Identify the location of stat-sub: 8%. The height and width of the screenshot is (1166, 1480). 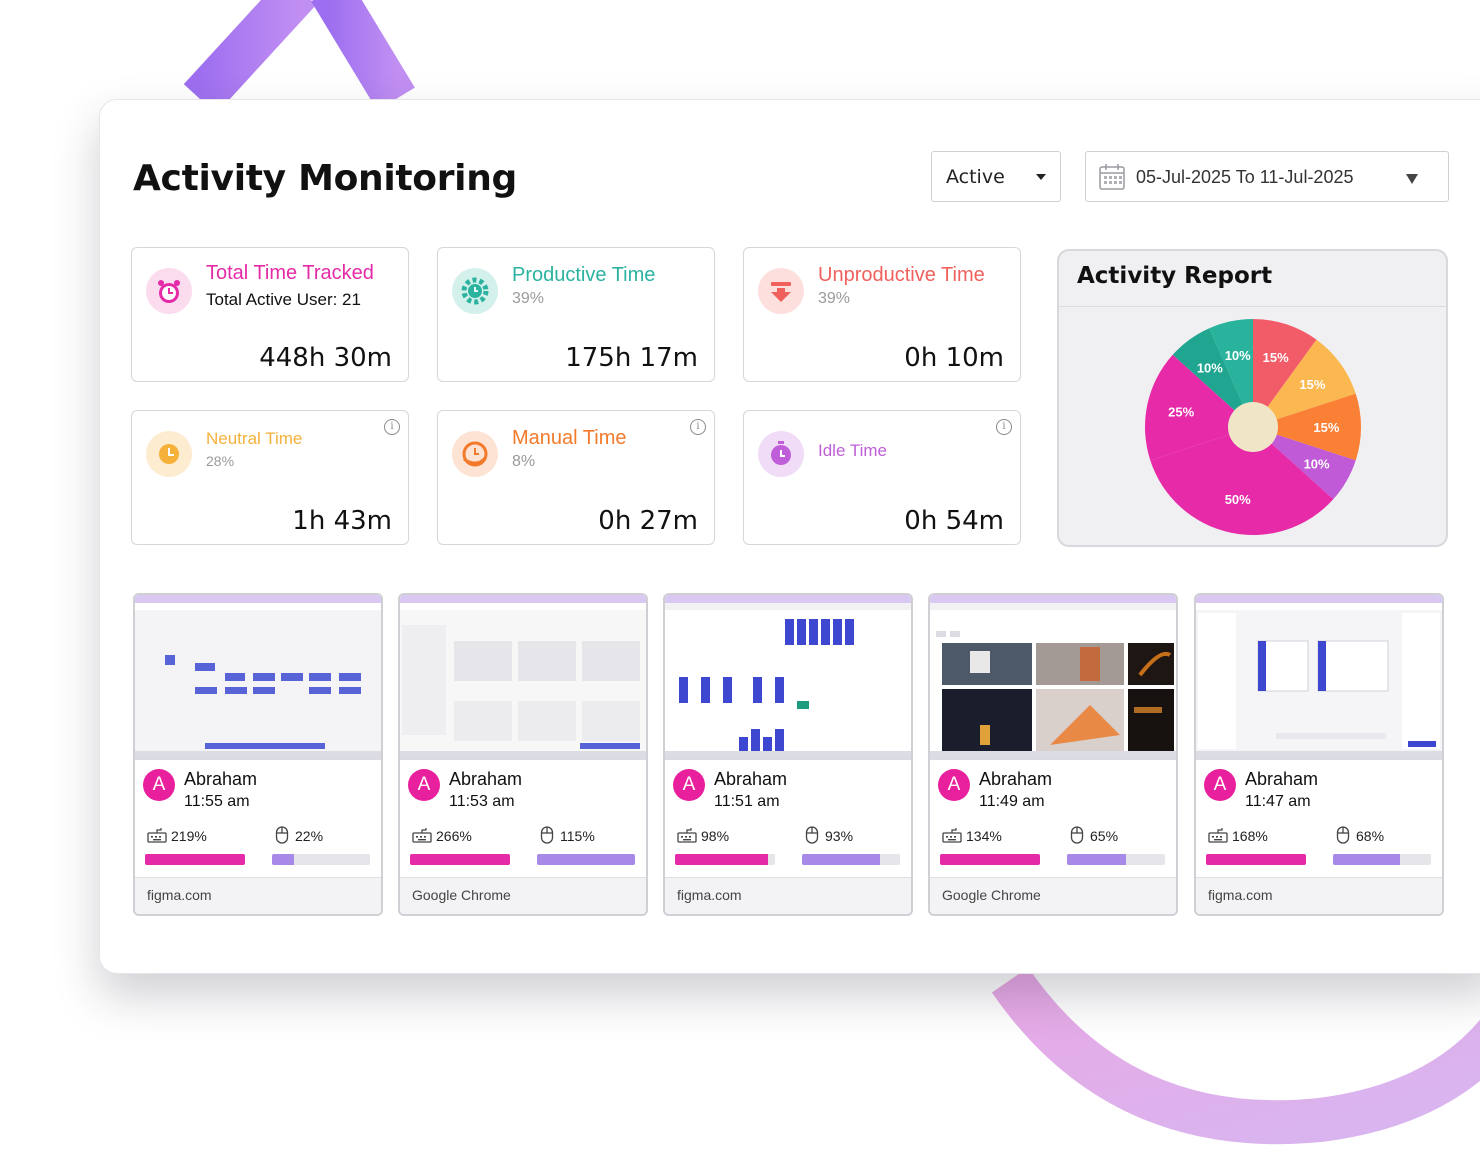
(524, 461).